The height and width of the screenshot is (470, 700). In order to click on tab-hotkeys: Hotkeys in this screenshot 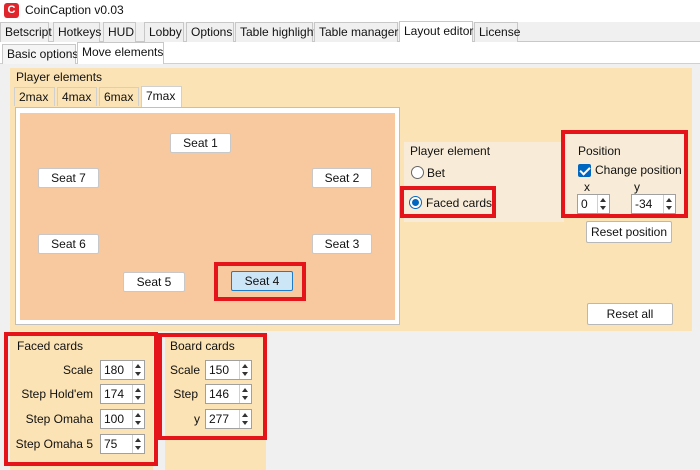, I will do `click(77, 32)`.